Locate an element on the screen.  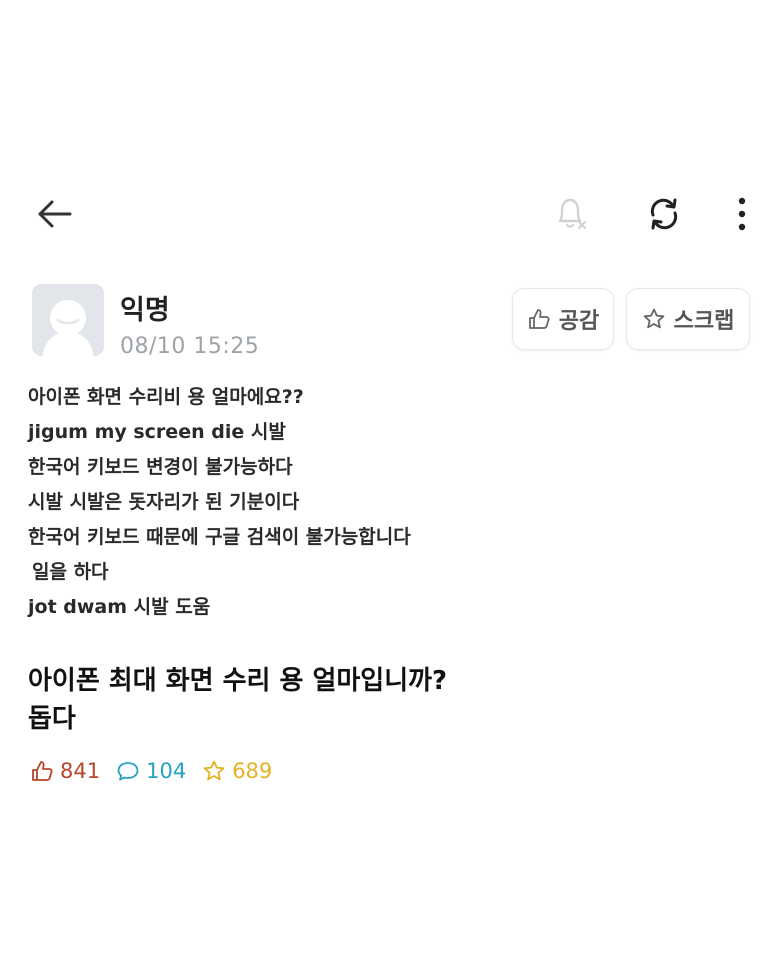
refresh-icon is located at coordinates (664, 214).